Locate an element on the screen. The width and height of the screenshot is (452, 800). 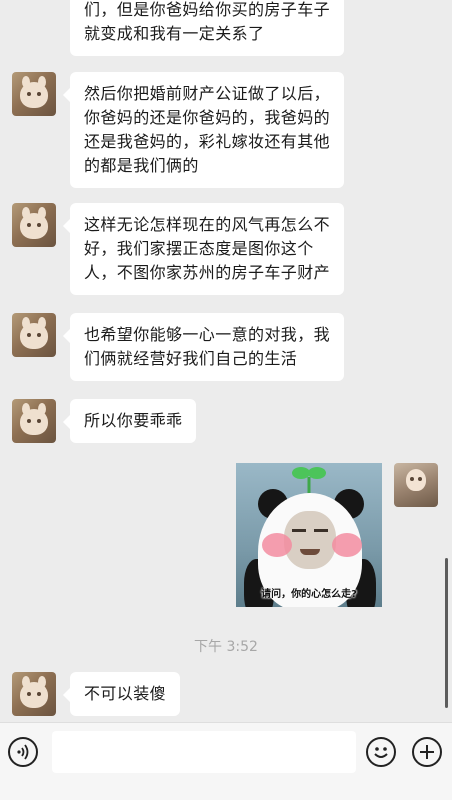
more-button is located at coordinates (427, 752).